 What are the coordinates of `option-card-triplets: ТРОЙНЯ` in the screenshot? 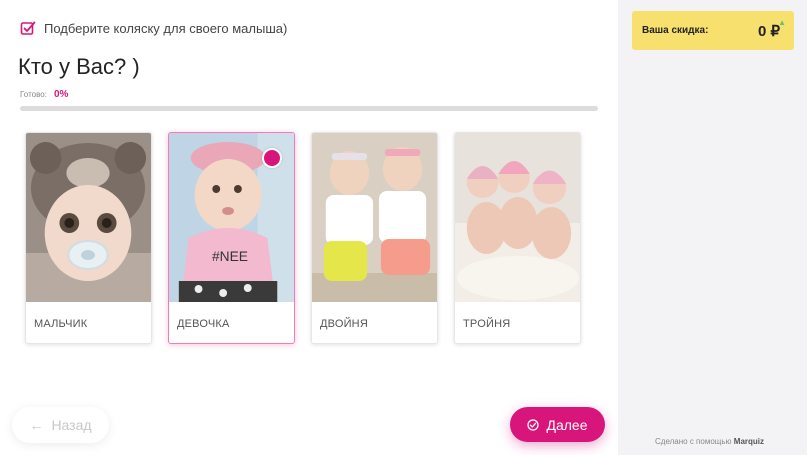 It's located at (517, 238).